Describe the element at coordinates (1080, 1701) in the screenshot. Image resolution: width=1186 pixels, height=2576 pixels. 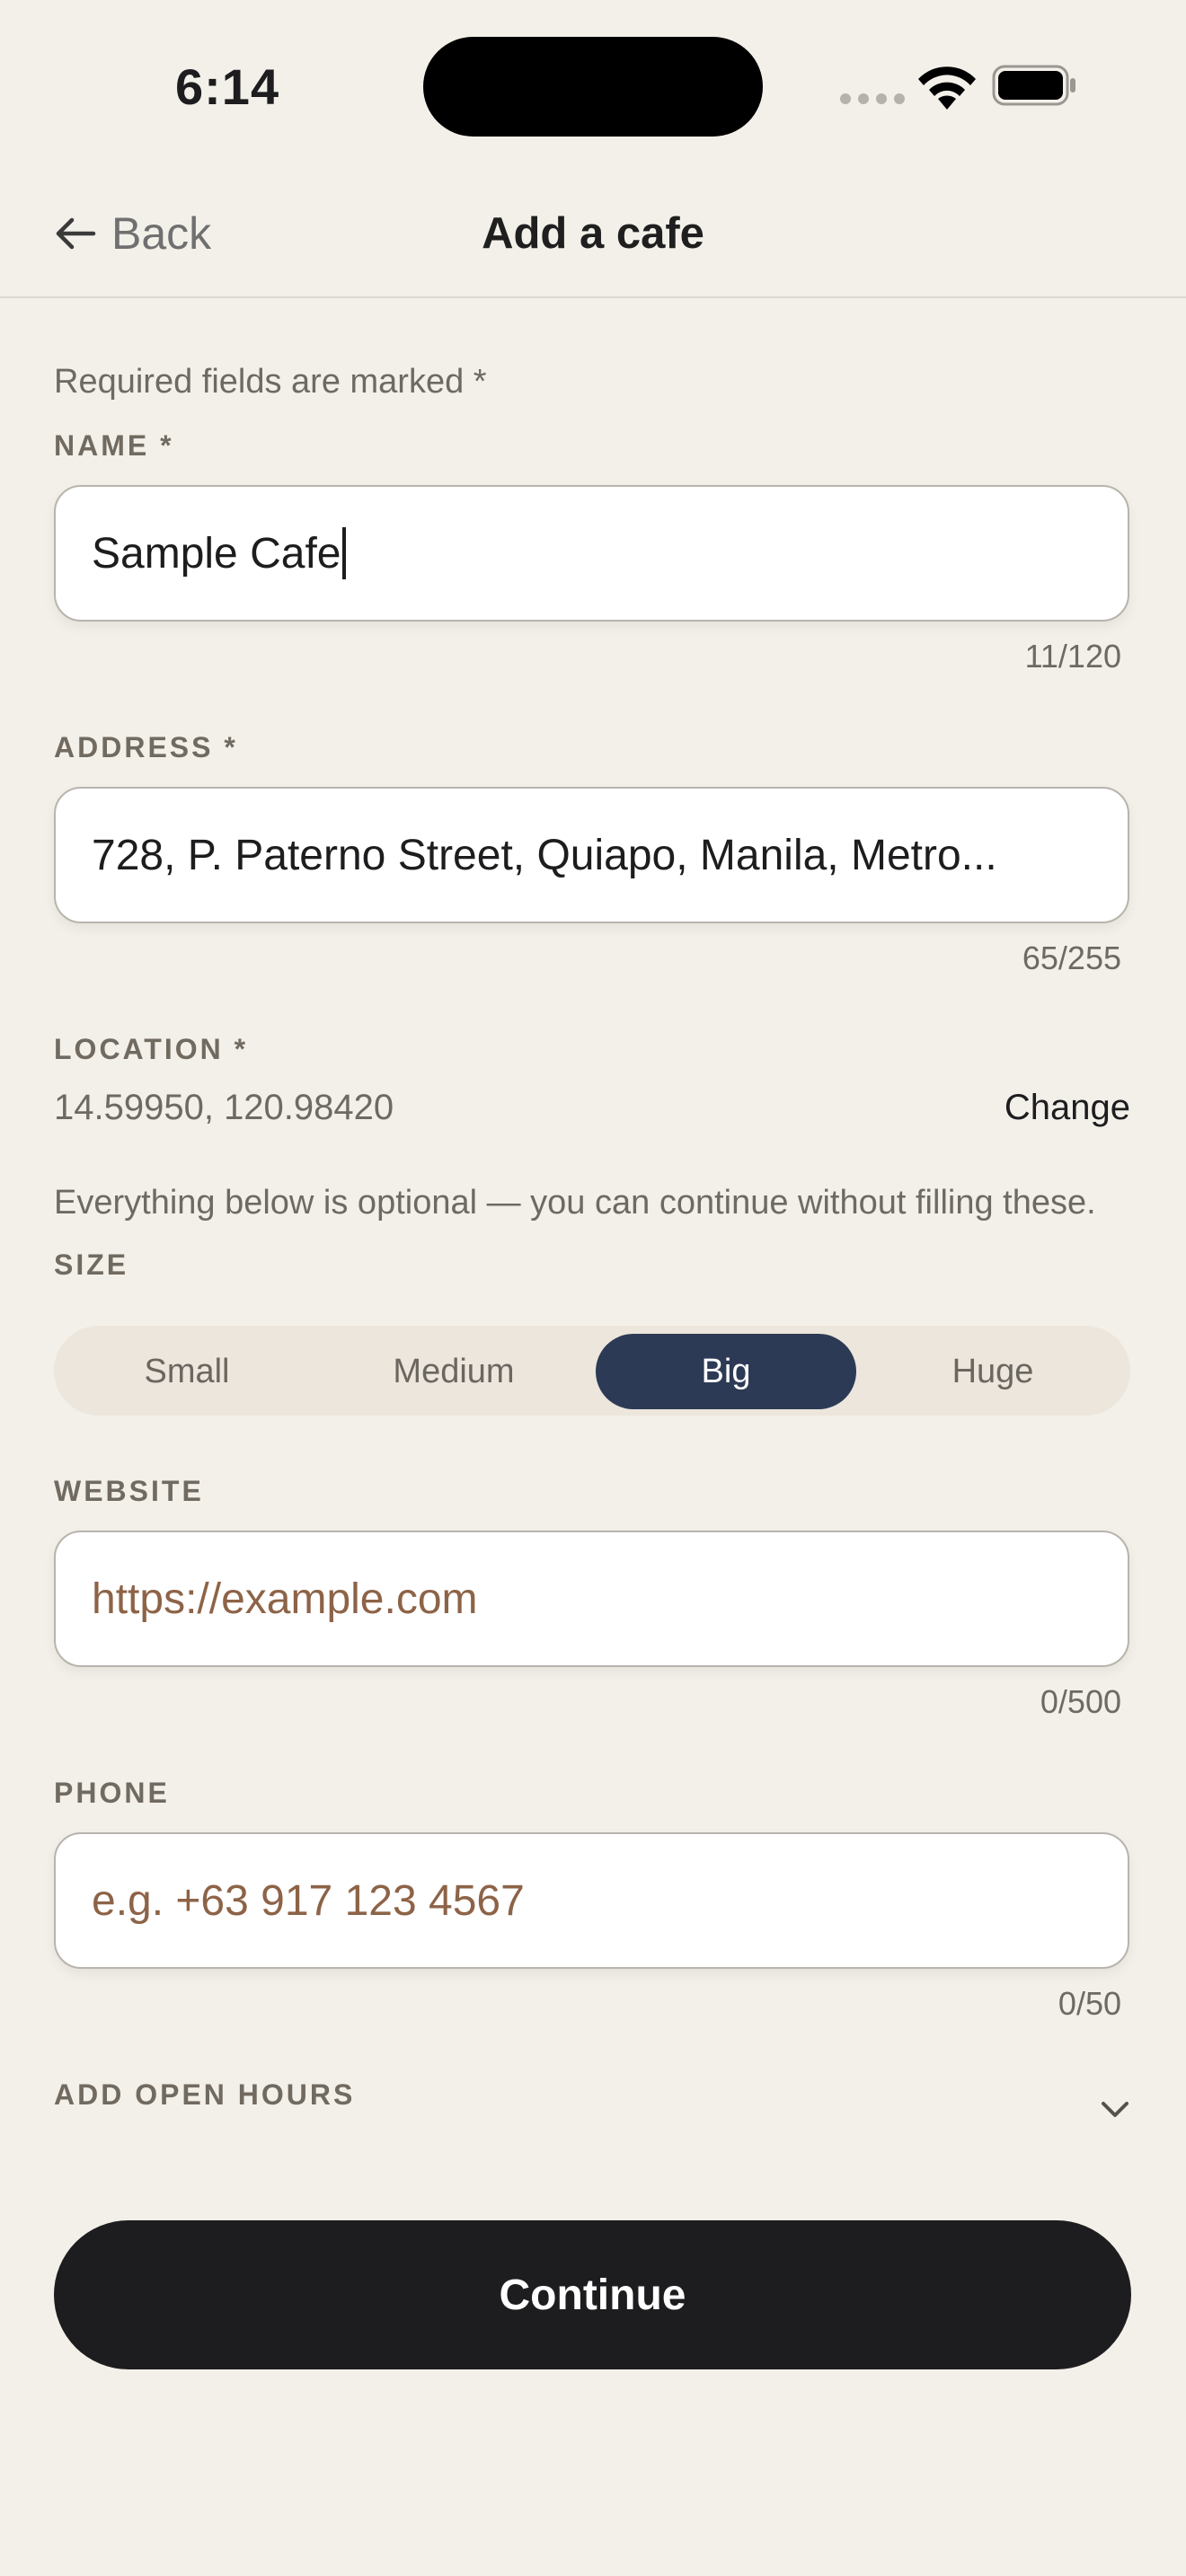
I see `website-counter: 0/500` at that location.